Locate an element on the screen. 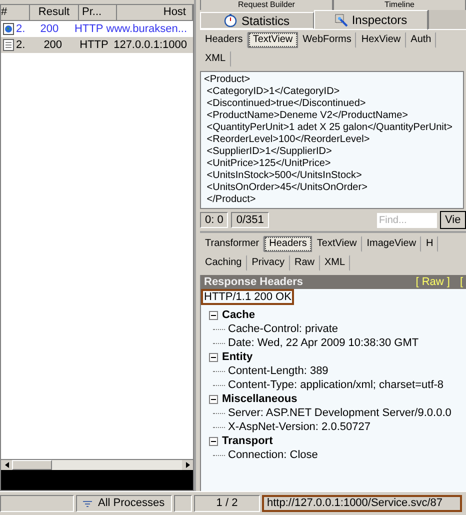 The height and width of the screenshot is (515, 466). process-filter: All Processes is located at coordinates (124, 503).